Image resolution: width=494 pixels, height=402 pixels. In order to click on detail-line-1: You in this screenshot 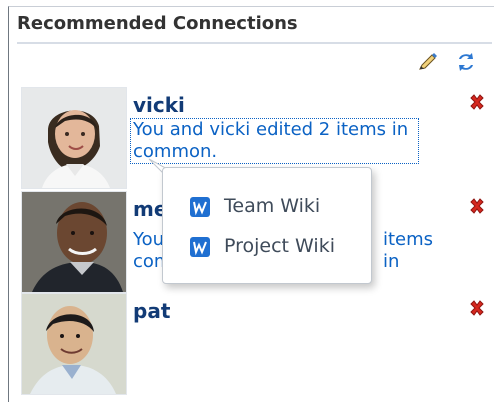, I will do `click(148, 239)`.